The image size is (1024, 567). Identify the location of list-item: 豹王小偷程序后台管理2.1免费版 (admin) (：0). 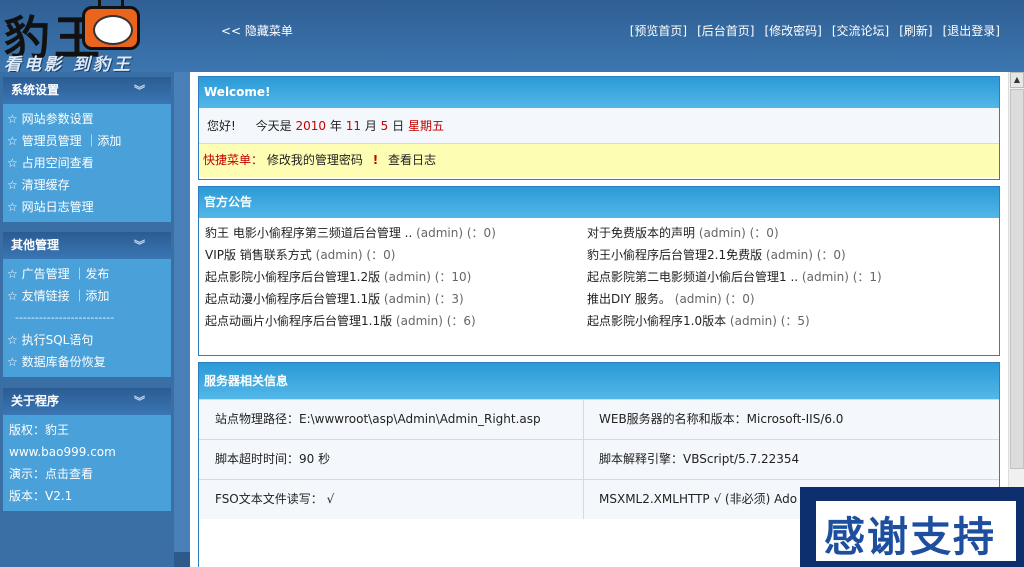
(777, 255).